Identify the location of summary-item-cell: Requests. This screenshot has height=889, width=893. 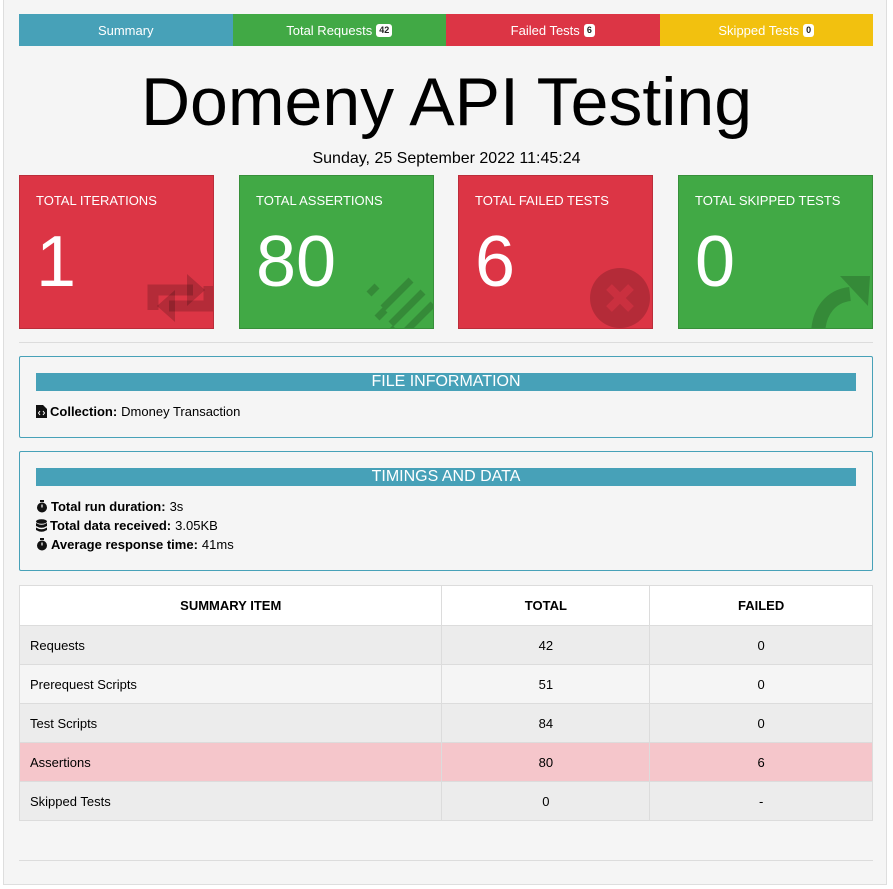
(230, 645).